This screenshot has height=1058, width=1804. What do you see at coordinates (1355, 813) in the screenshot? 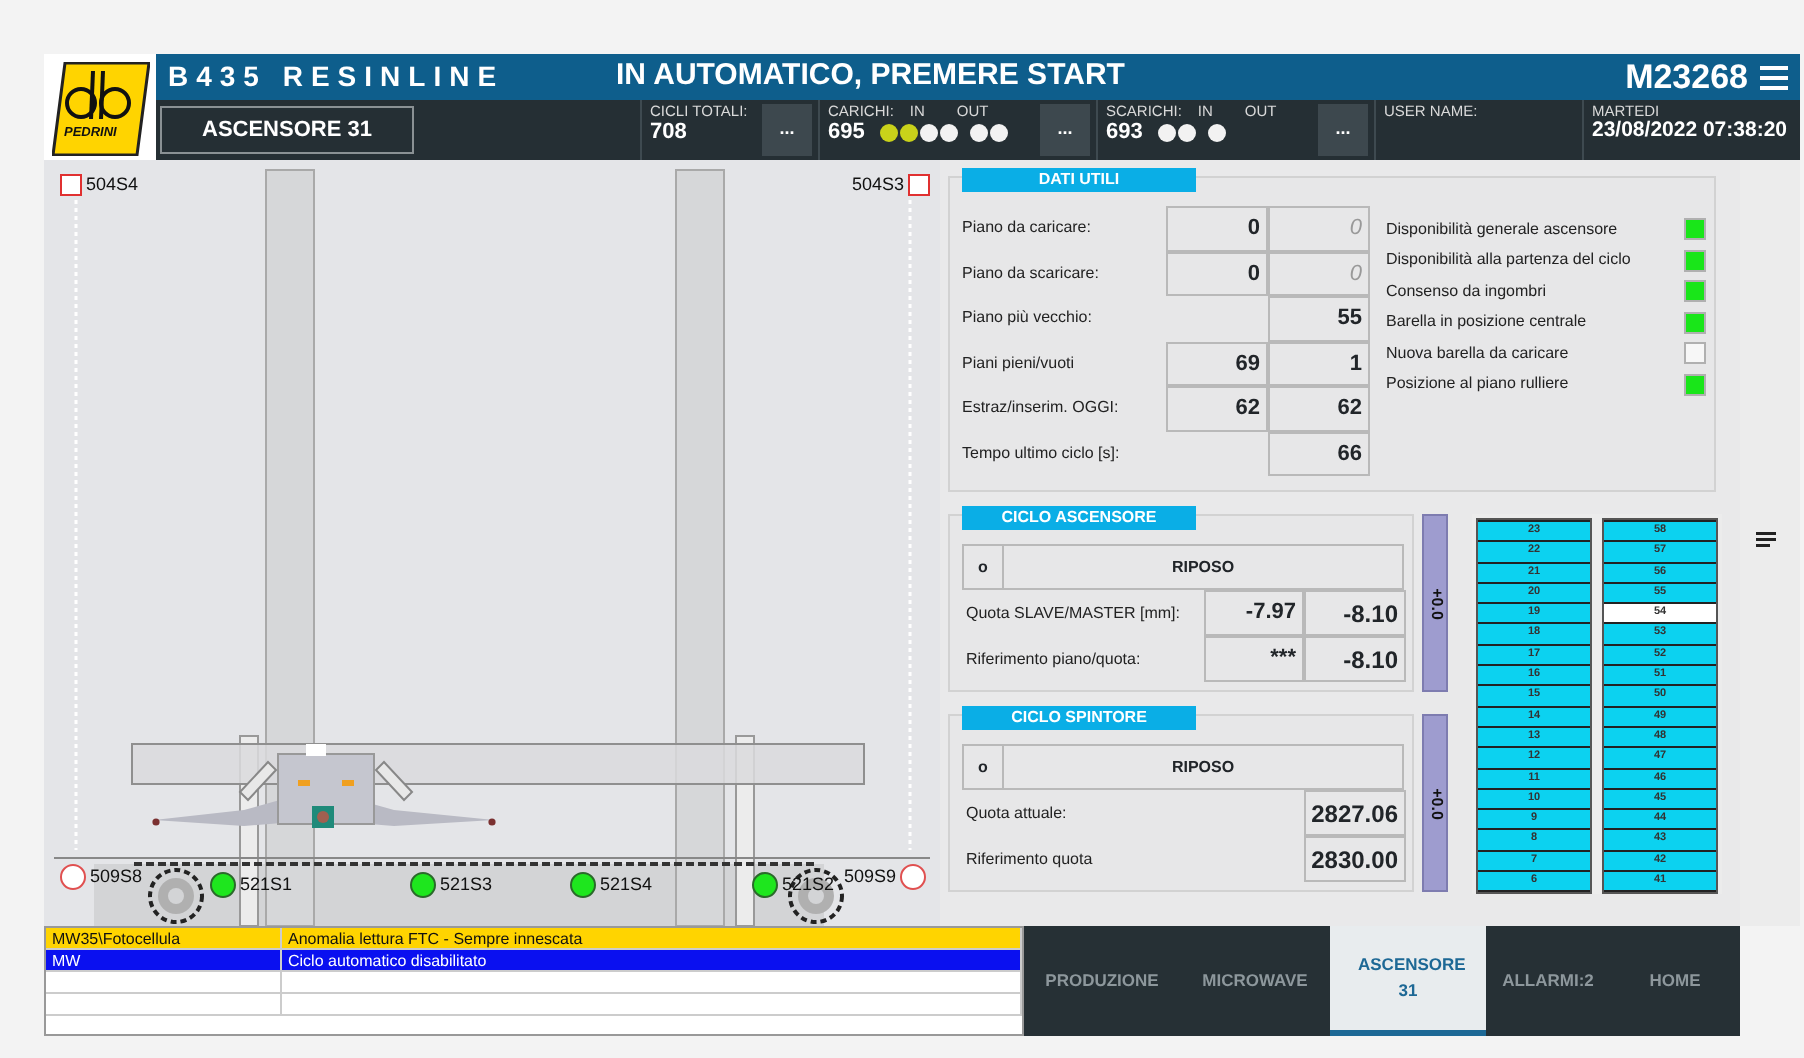
I see `field-value: 2827.06` at bounding box center [1355, 813].